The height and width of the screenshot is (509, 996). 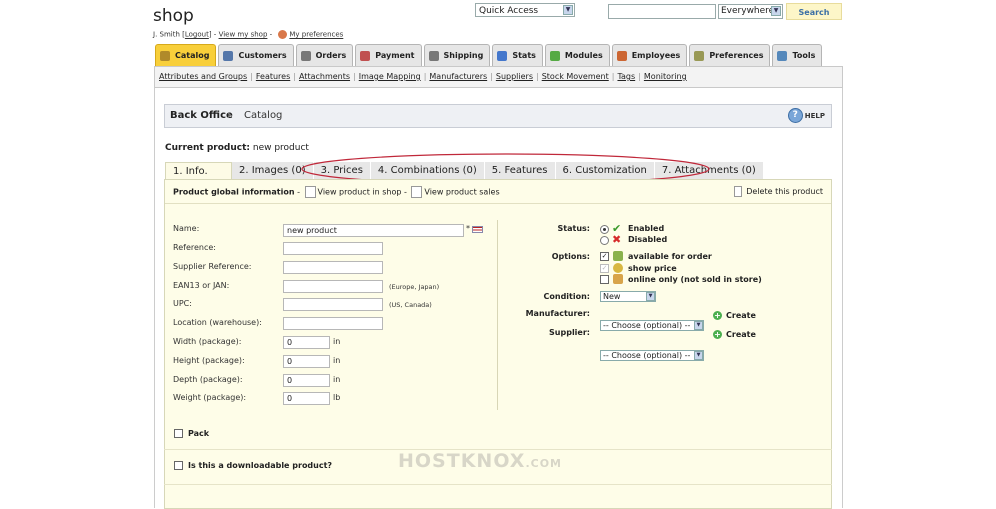 I want to click on tab-customers: Customers, so click(x=256, y=55).